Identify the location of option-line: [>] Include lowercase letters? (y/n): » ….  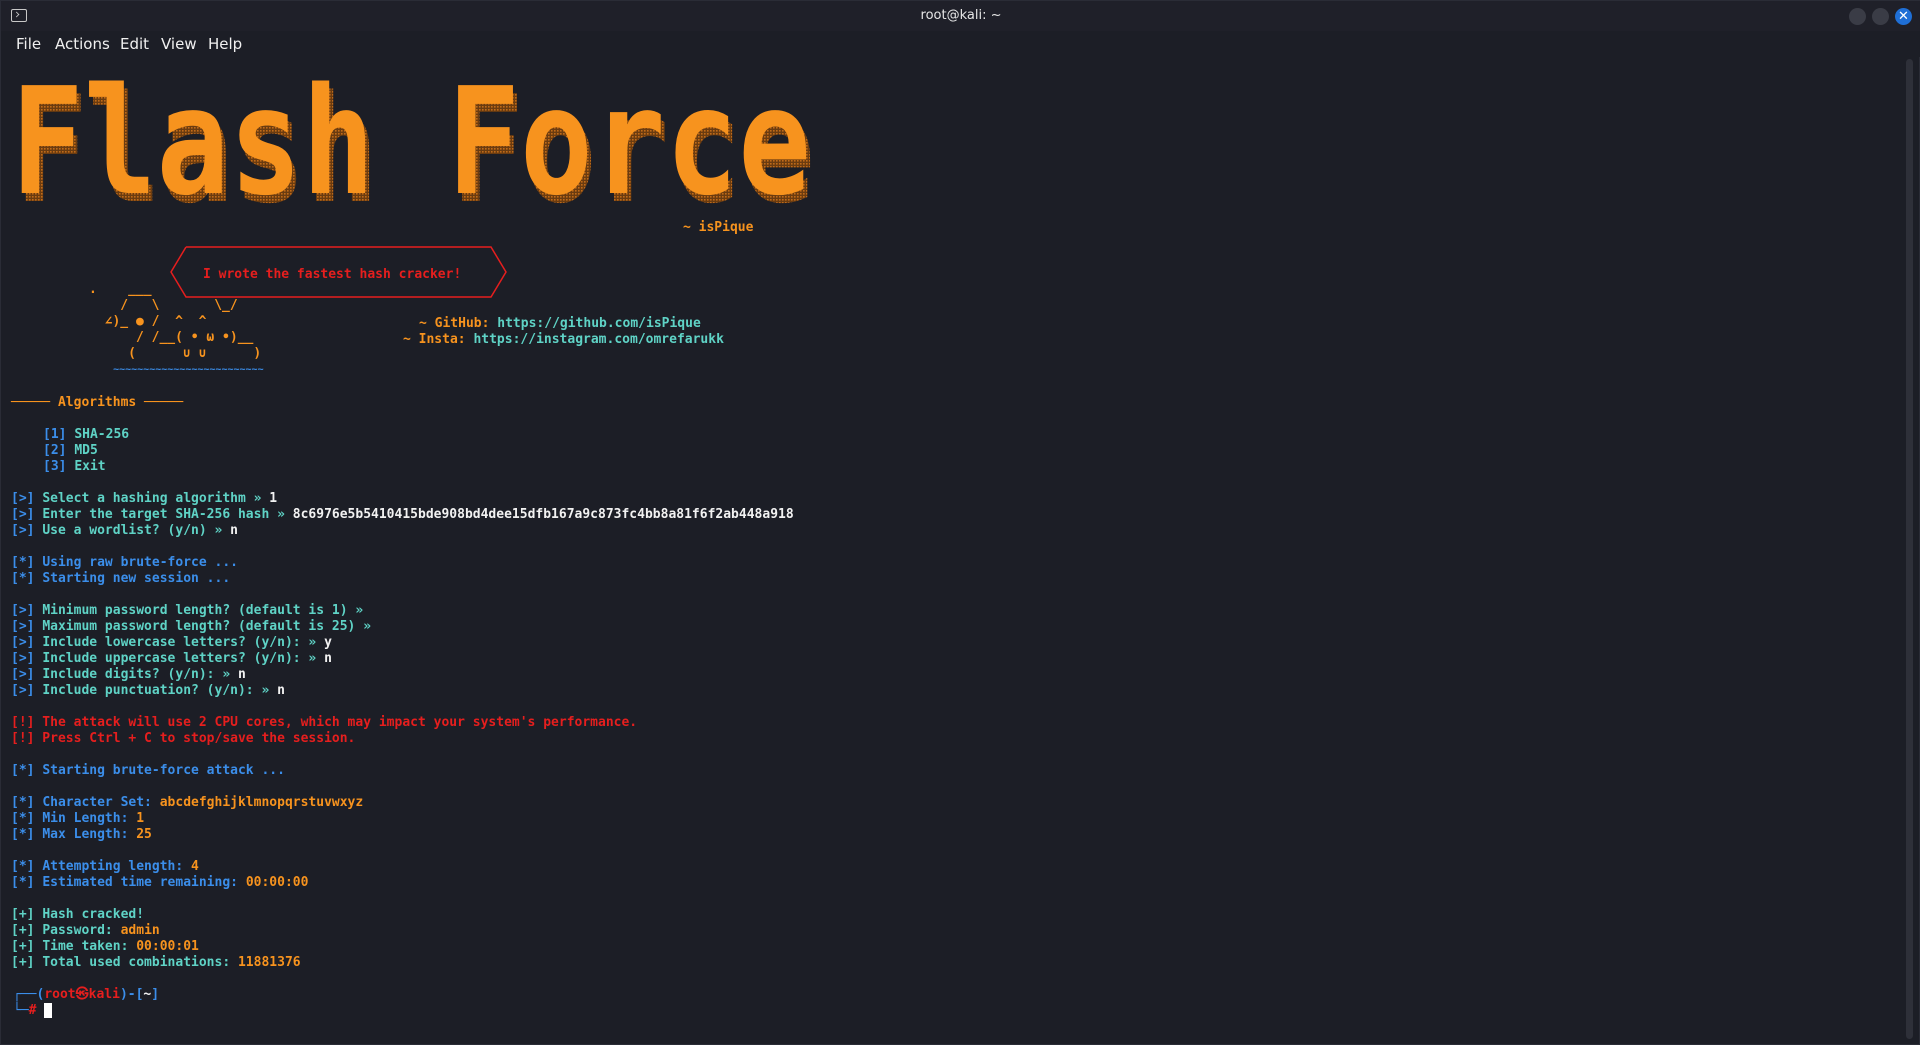
(171, 642).